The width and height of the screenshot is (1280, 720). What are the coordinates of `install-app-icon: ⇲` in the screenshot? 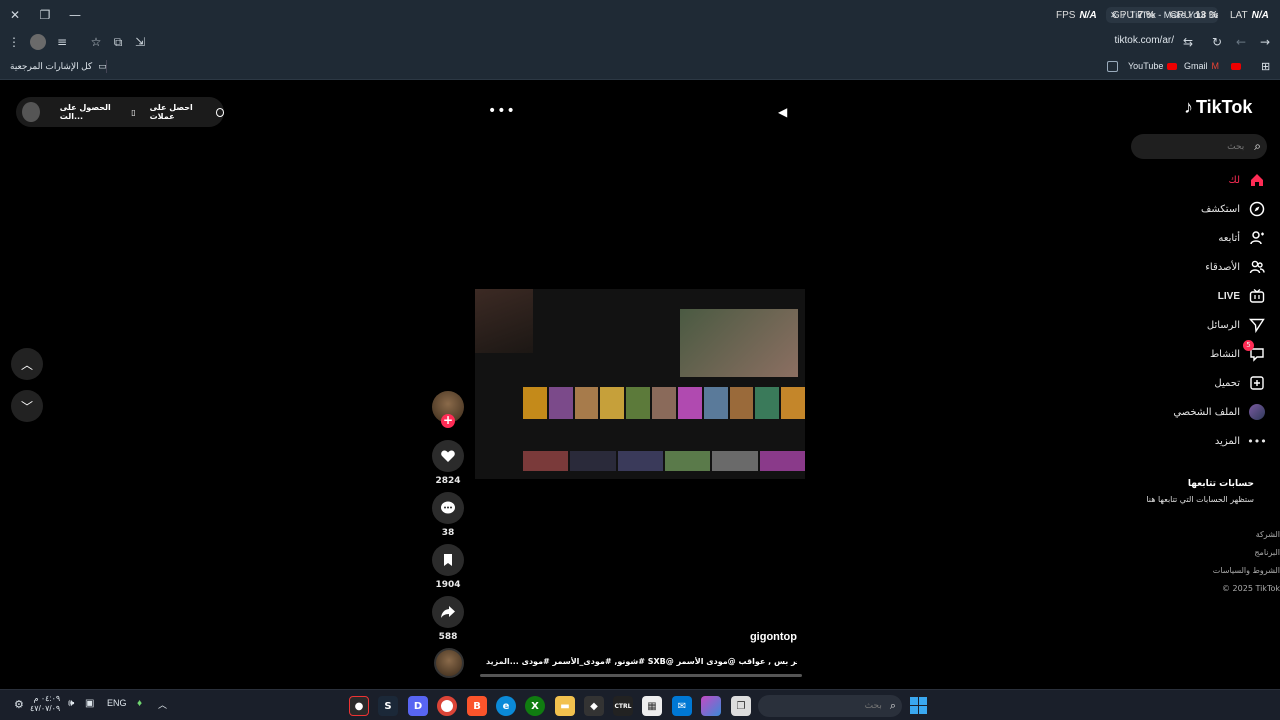 It's located at (140, 42).